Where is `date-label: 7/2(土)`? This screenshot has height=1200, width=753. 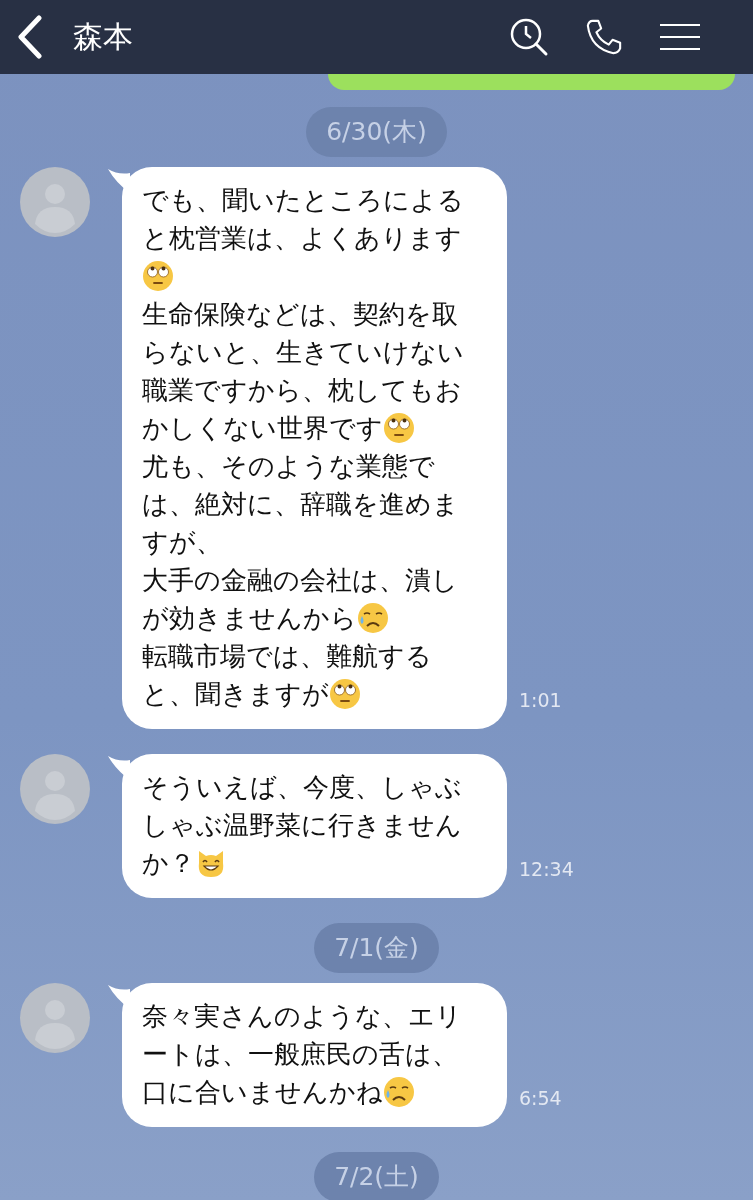
date-label: 7/2(土) is located at coordinates (376, 1176).